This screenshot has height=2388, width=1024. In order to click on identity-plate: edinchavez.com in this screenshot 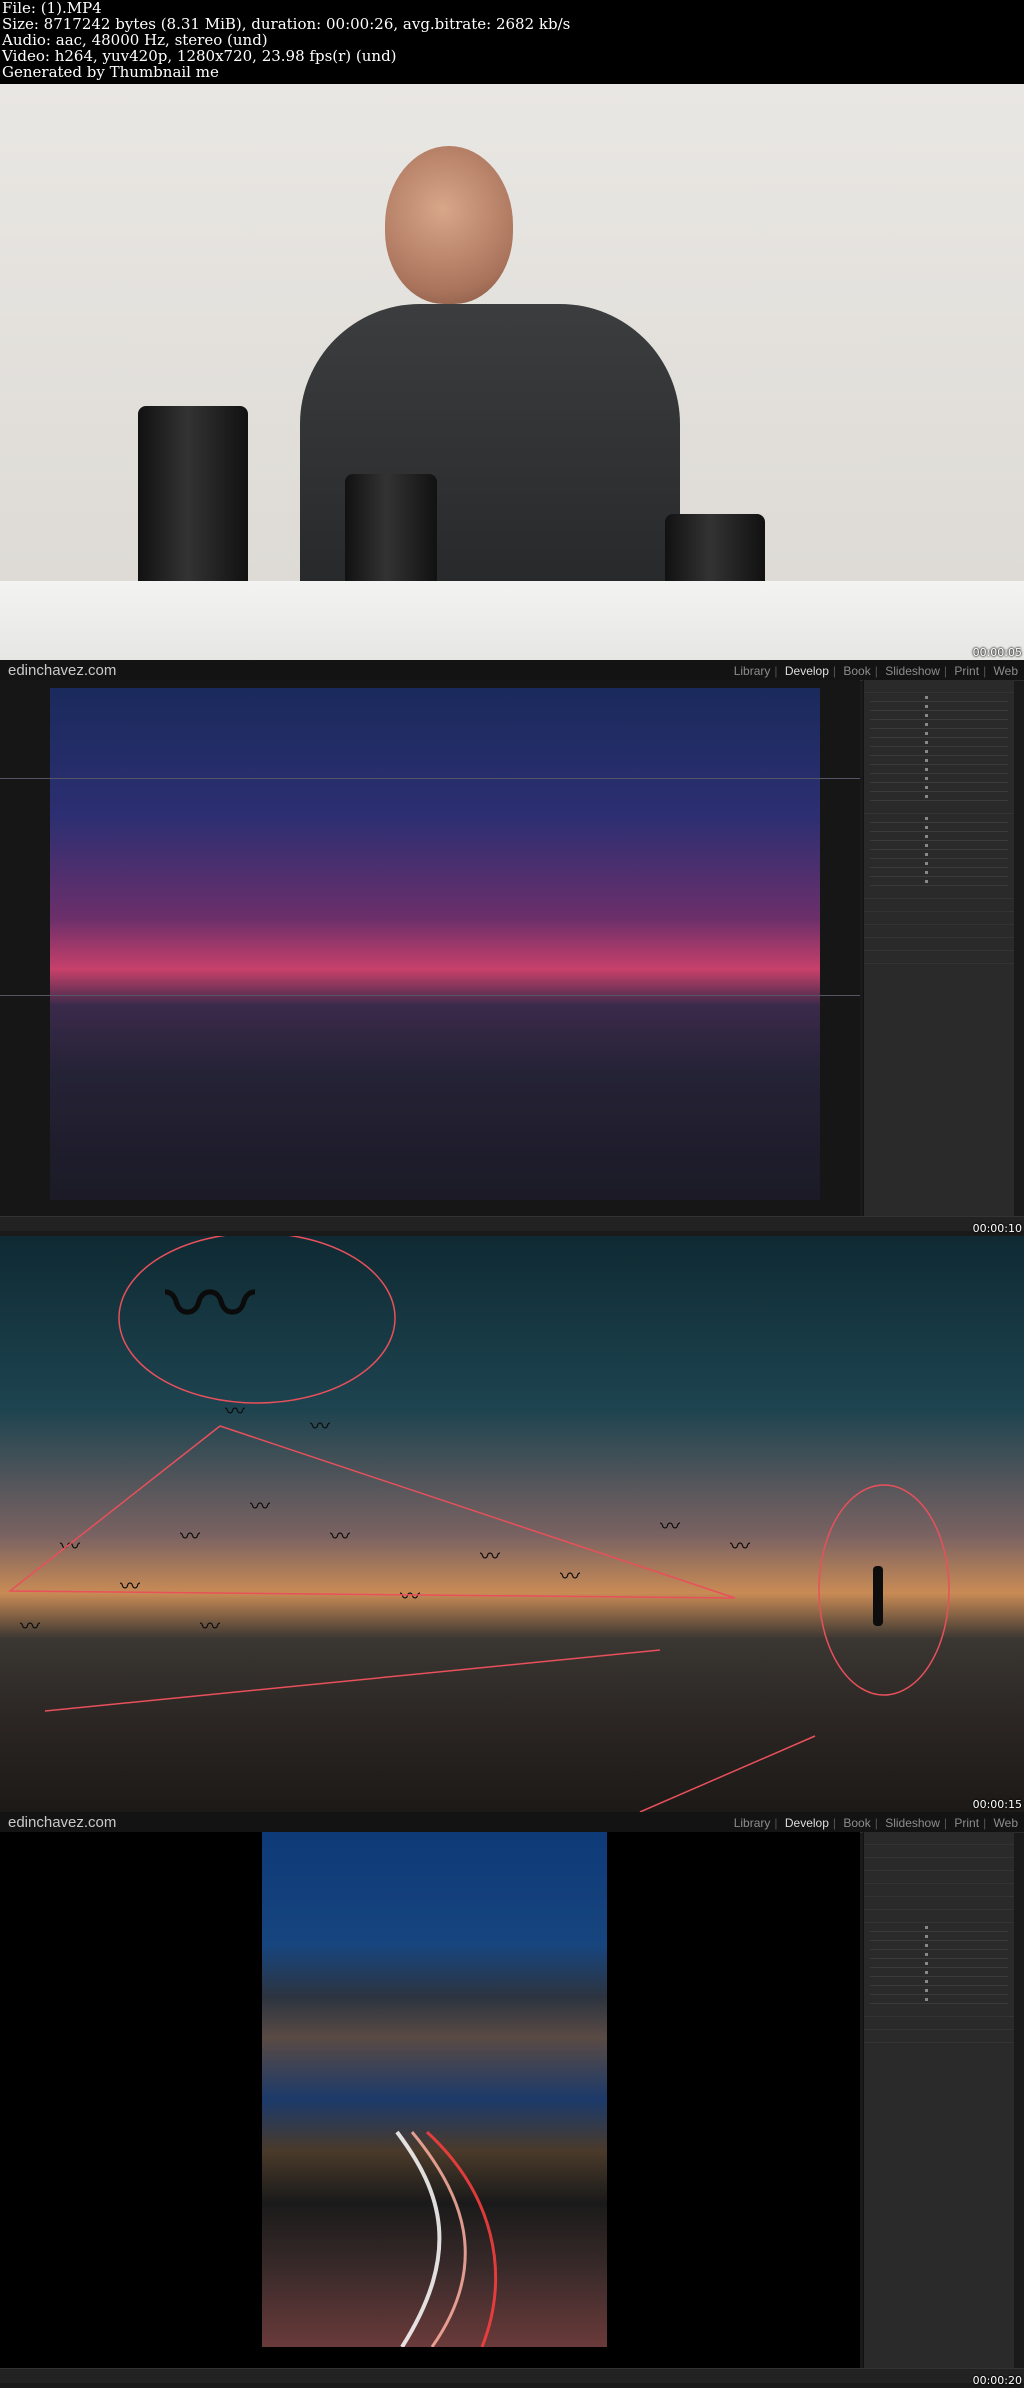, I will do `click(62, 1822)`.